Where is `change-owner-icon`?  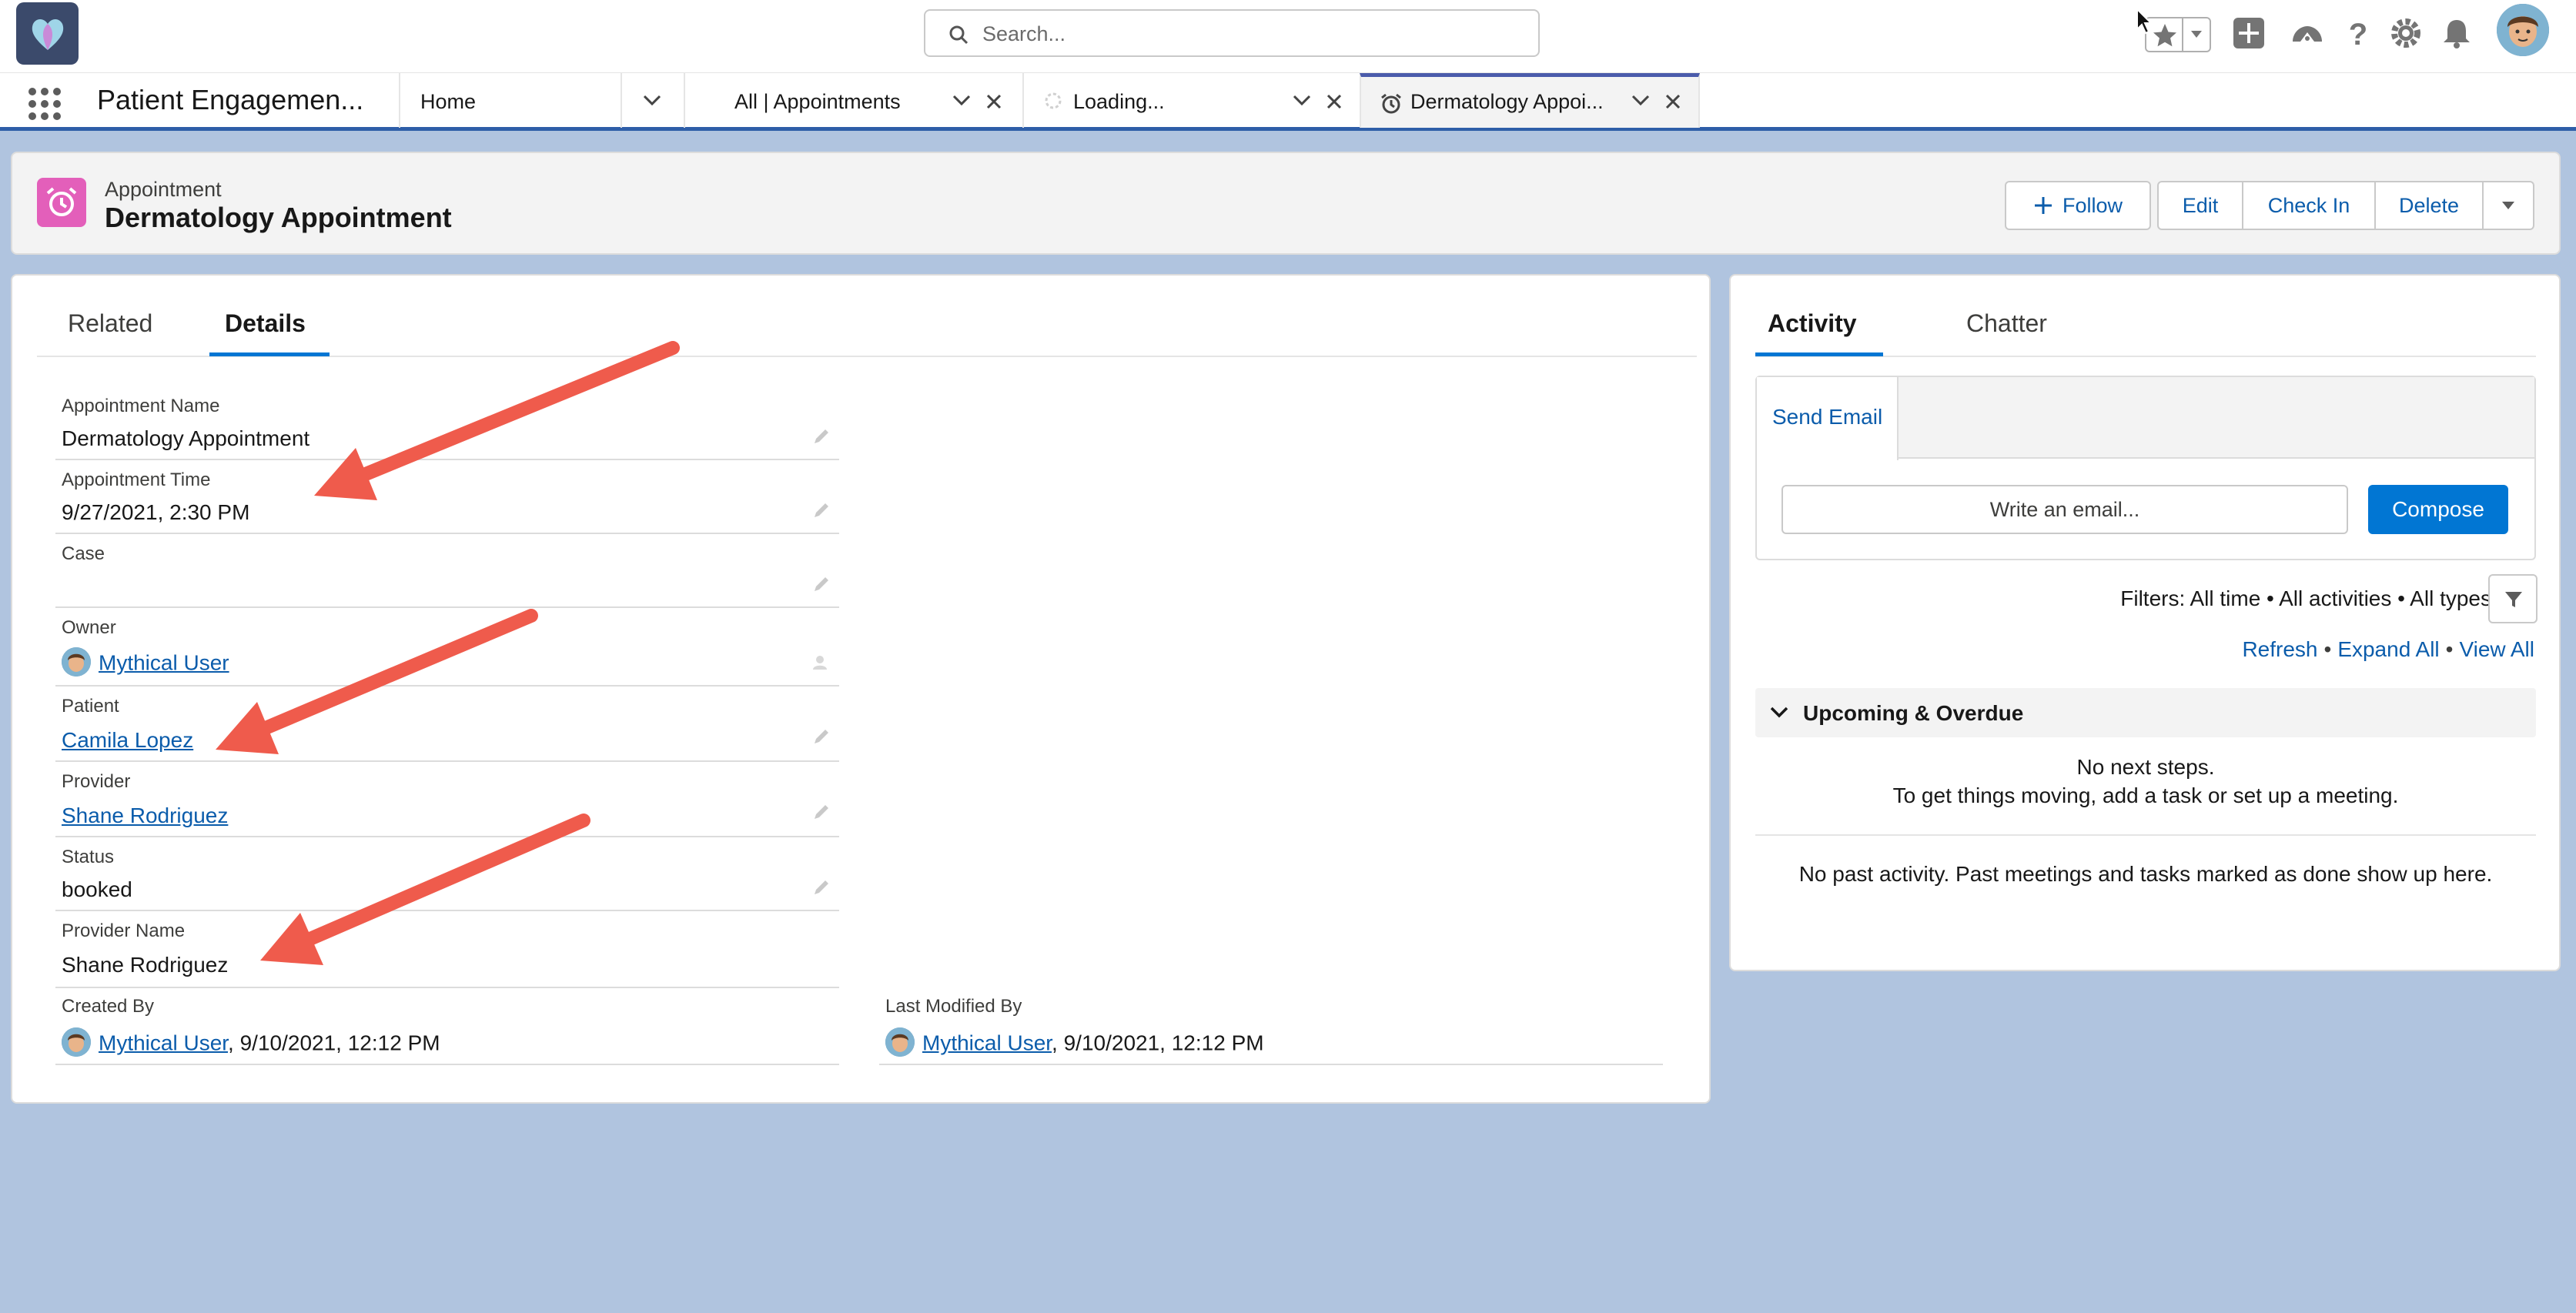 change-owner-icon is located at coordinates (821, 663).